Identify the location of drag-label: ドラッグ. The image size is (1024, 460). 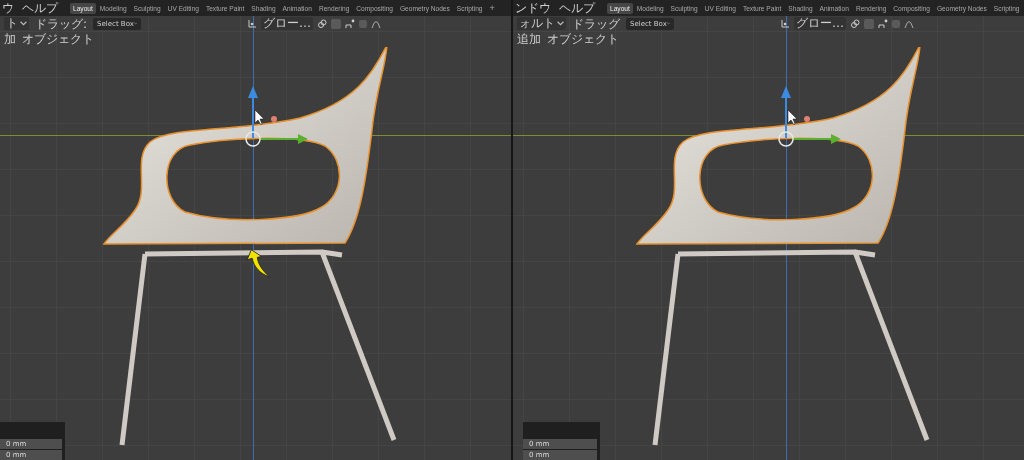
(596, 23).